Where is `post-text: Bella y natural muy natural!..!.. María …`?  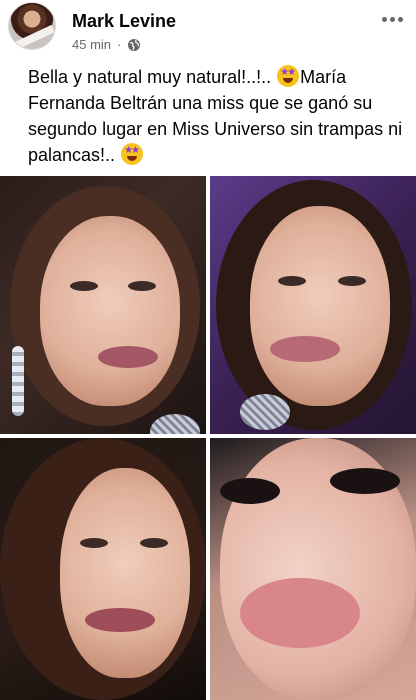
post-text: Bella y natural muy natural!..!.. María … is located at coordinates (216, 116).